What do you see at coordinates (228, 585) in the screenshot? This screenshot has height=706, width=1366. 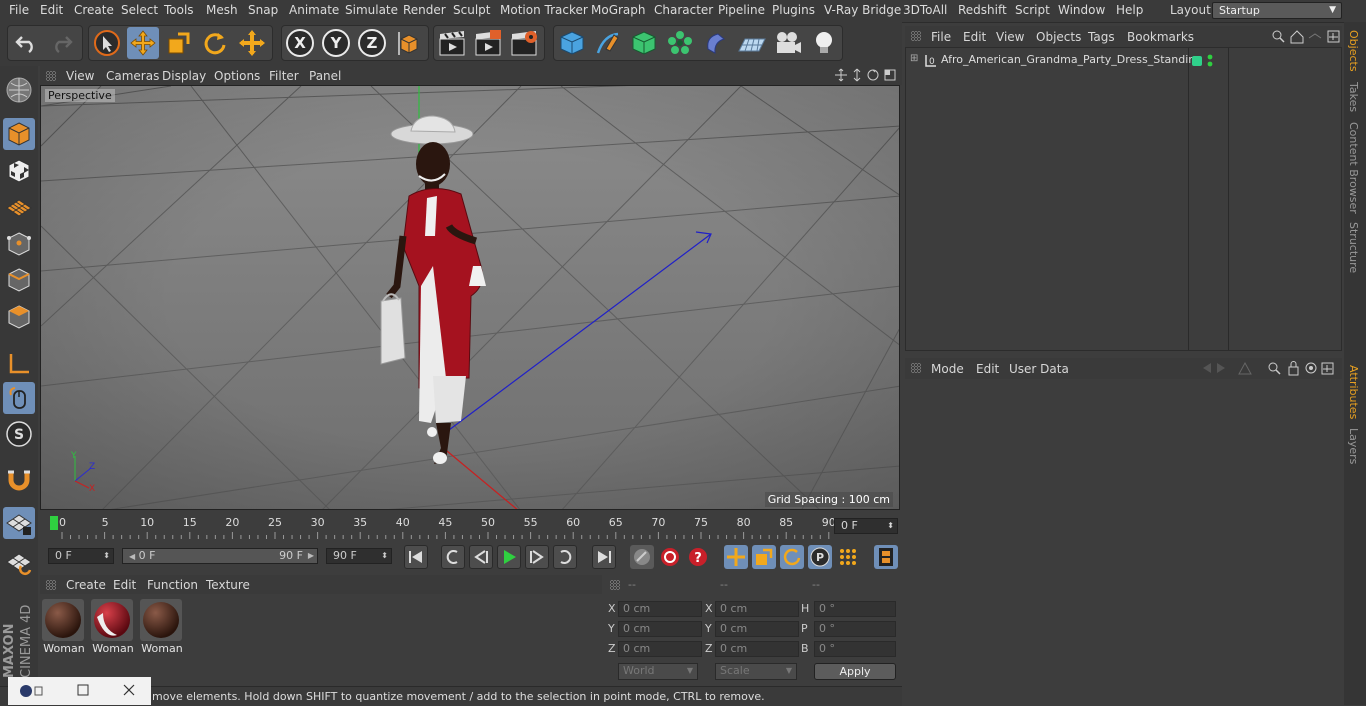 I see `material-menu-texture: Texture` at bounding box center [228, 585].